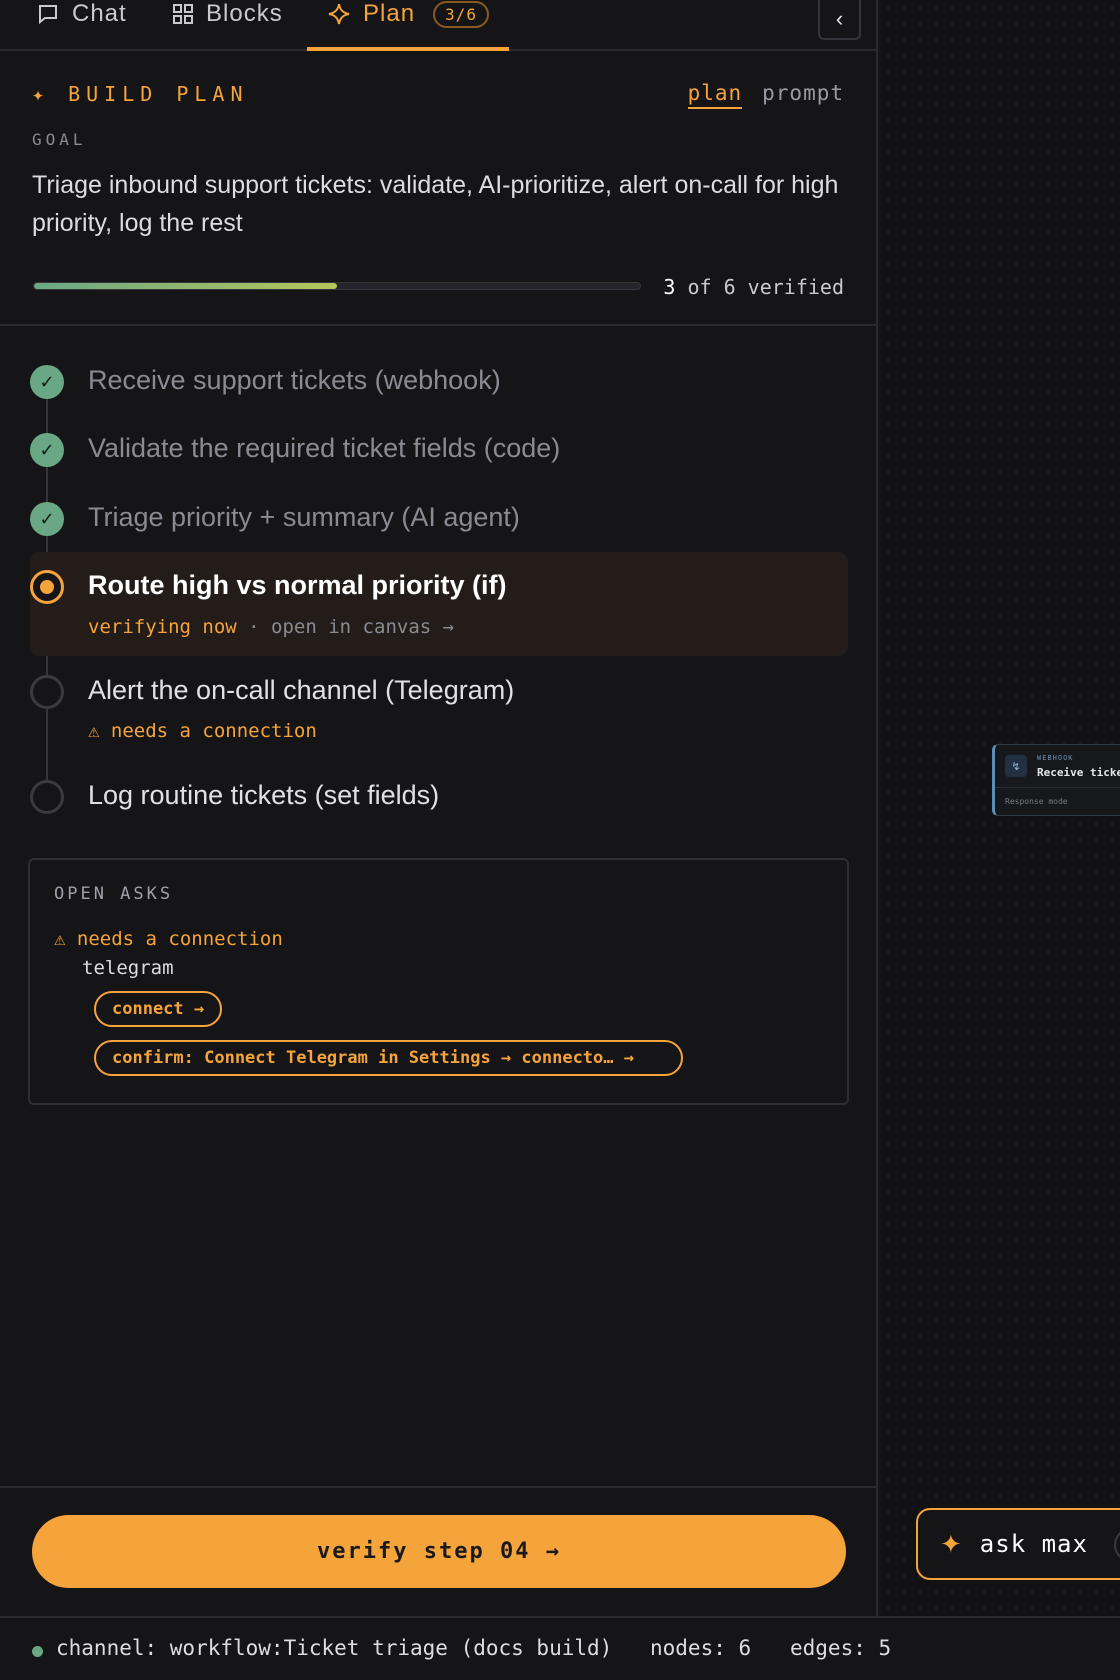 This screenshot has width=1120, height=1680. I want to click on node-field: Response mode, so click(1036, 801).